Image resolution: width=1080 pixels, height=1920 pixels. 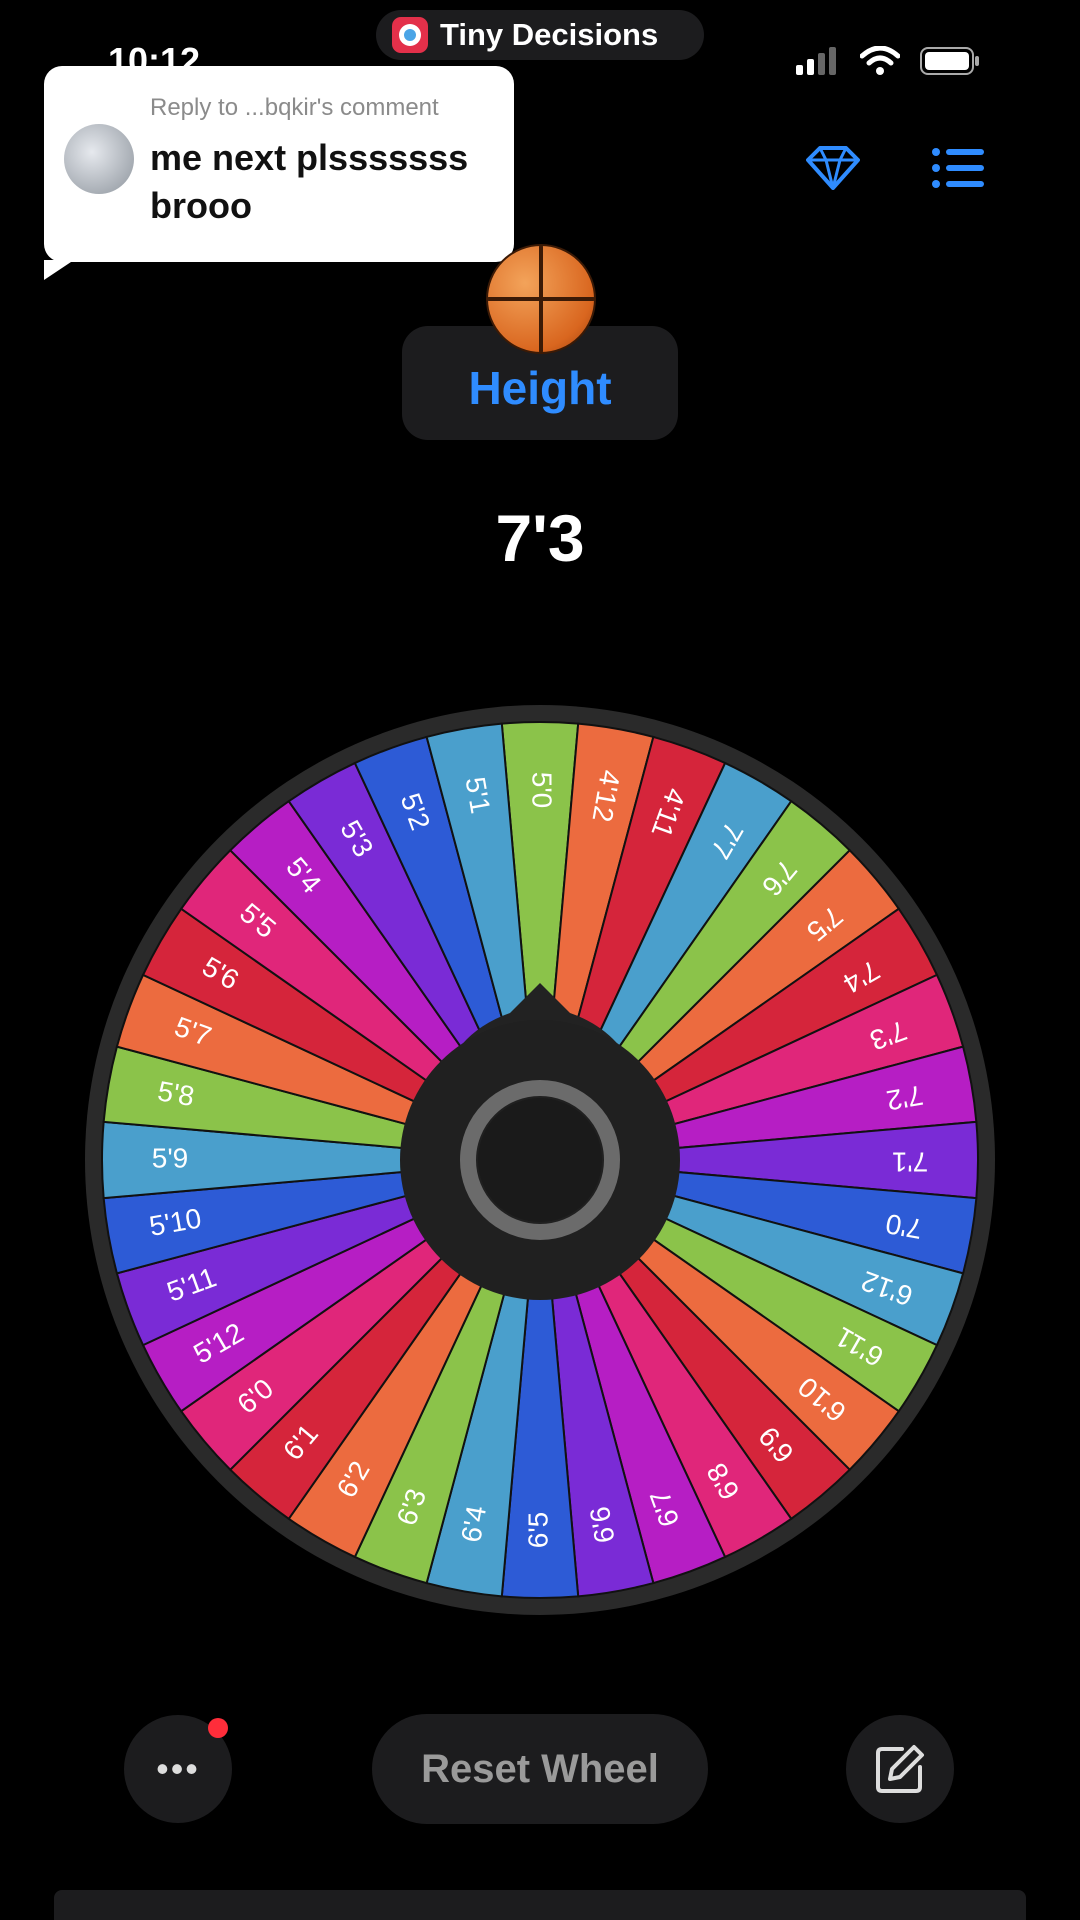 What do you see at coordinates (602, 1524) in the screenshot?
I see `wheel-segment-label: 6'6` at bounding box center [602, 1524].